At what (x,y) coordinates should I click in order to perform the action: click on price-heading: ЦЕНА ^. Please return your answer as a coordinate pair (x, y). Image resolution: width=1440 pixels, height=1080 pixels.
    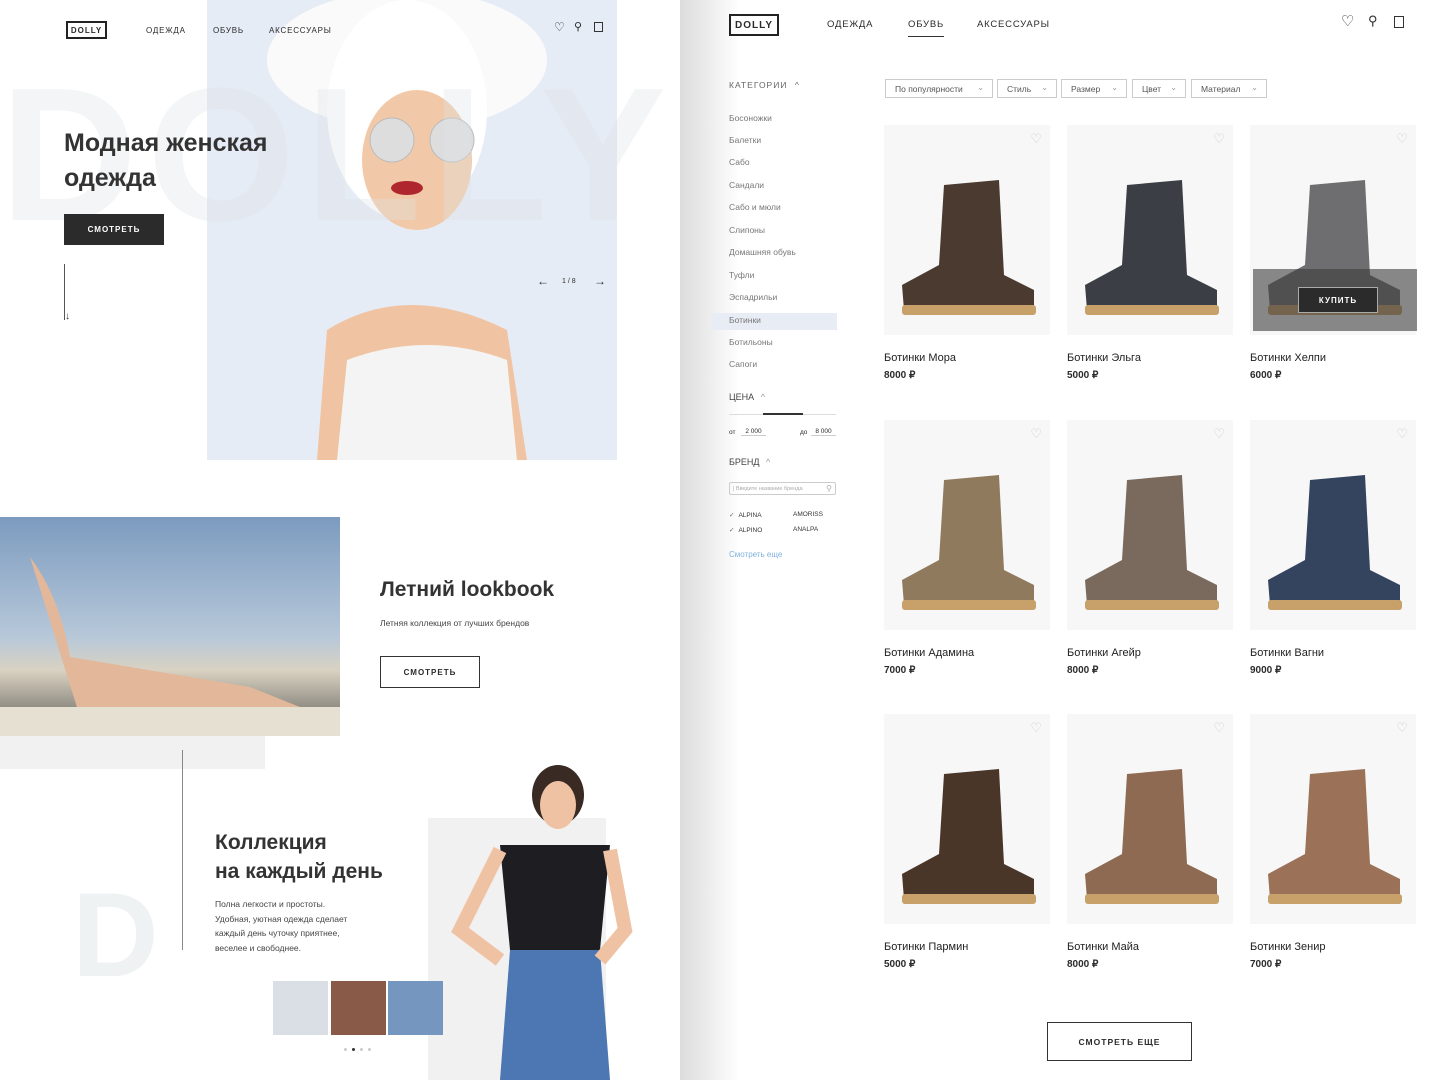
    Looking at the image, I should click on (747, 397).